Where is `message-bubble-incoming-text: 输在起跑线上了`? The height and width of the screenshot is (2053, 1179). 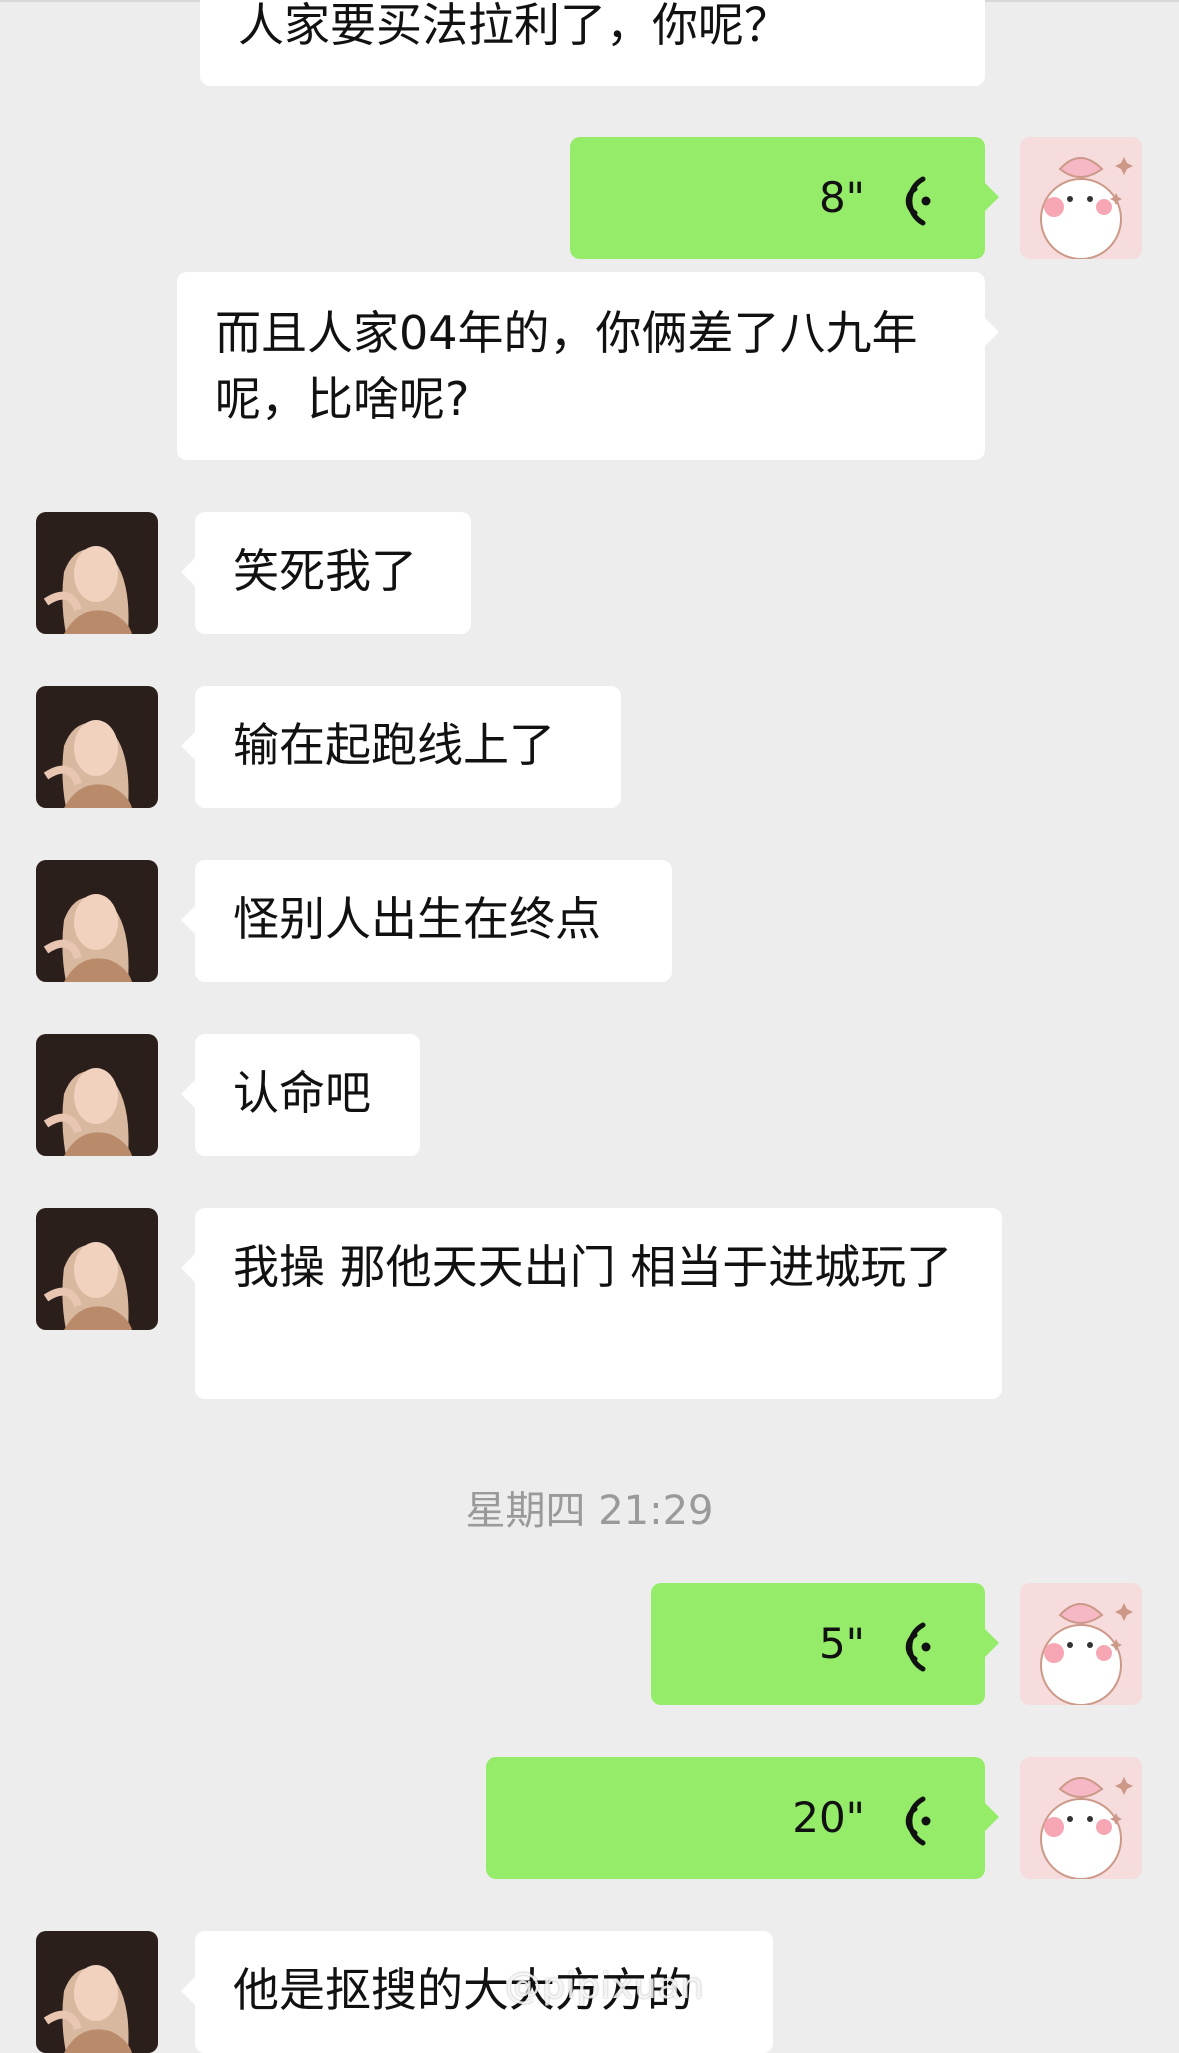 message-bubble-incoming-text: 输在起跑线上了 is located at coordinates (401, 747).